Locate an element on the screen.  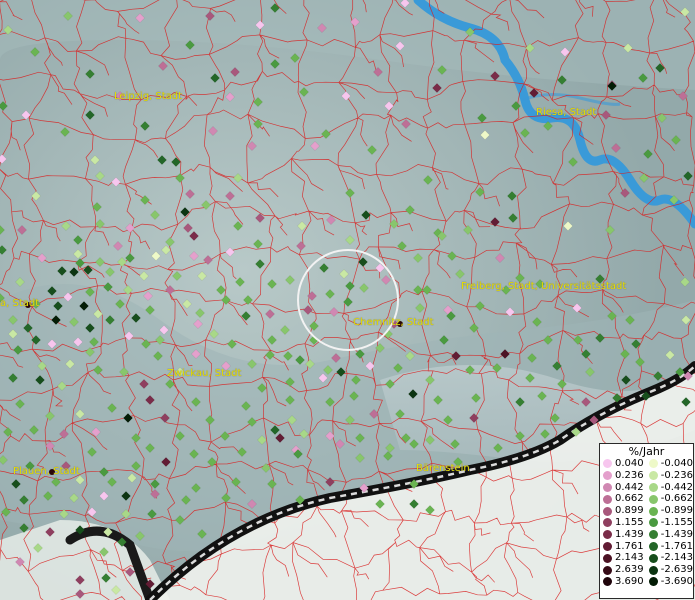
legend-negative-item: -0.236 is located at coordinates (669, 476).